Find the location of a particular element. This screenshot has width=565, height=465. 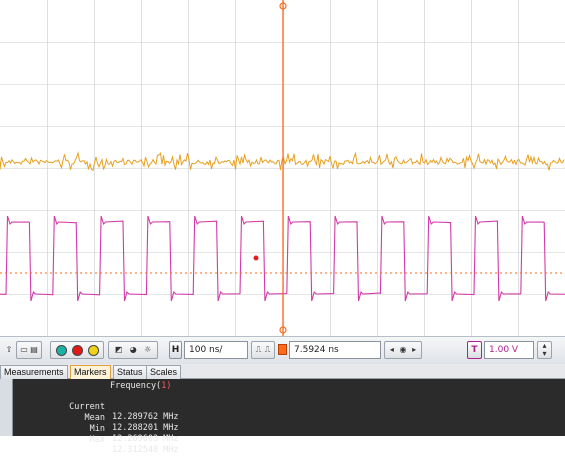

panel-tabs: Measurements Markers Status Scales is located at coordinates (282, 371).